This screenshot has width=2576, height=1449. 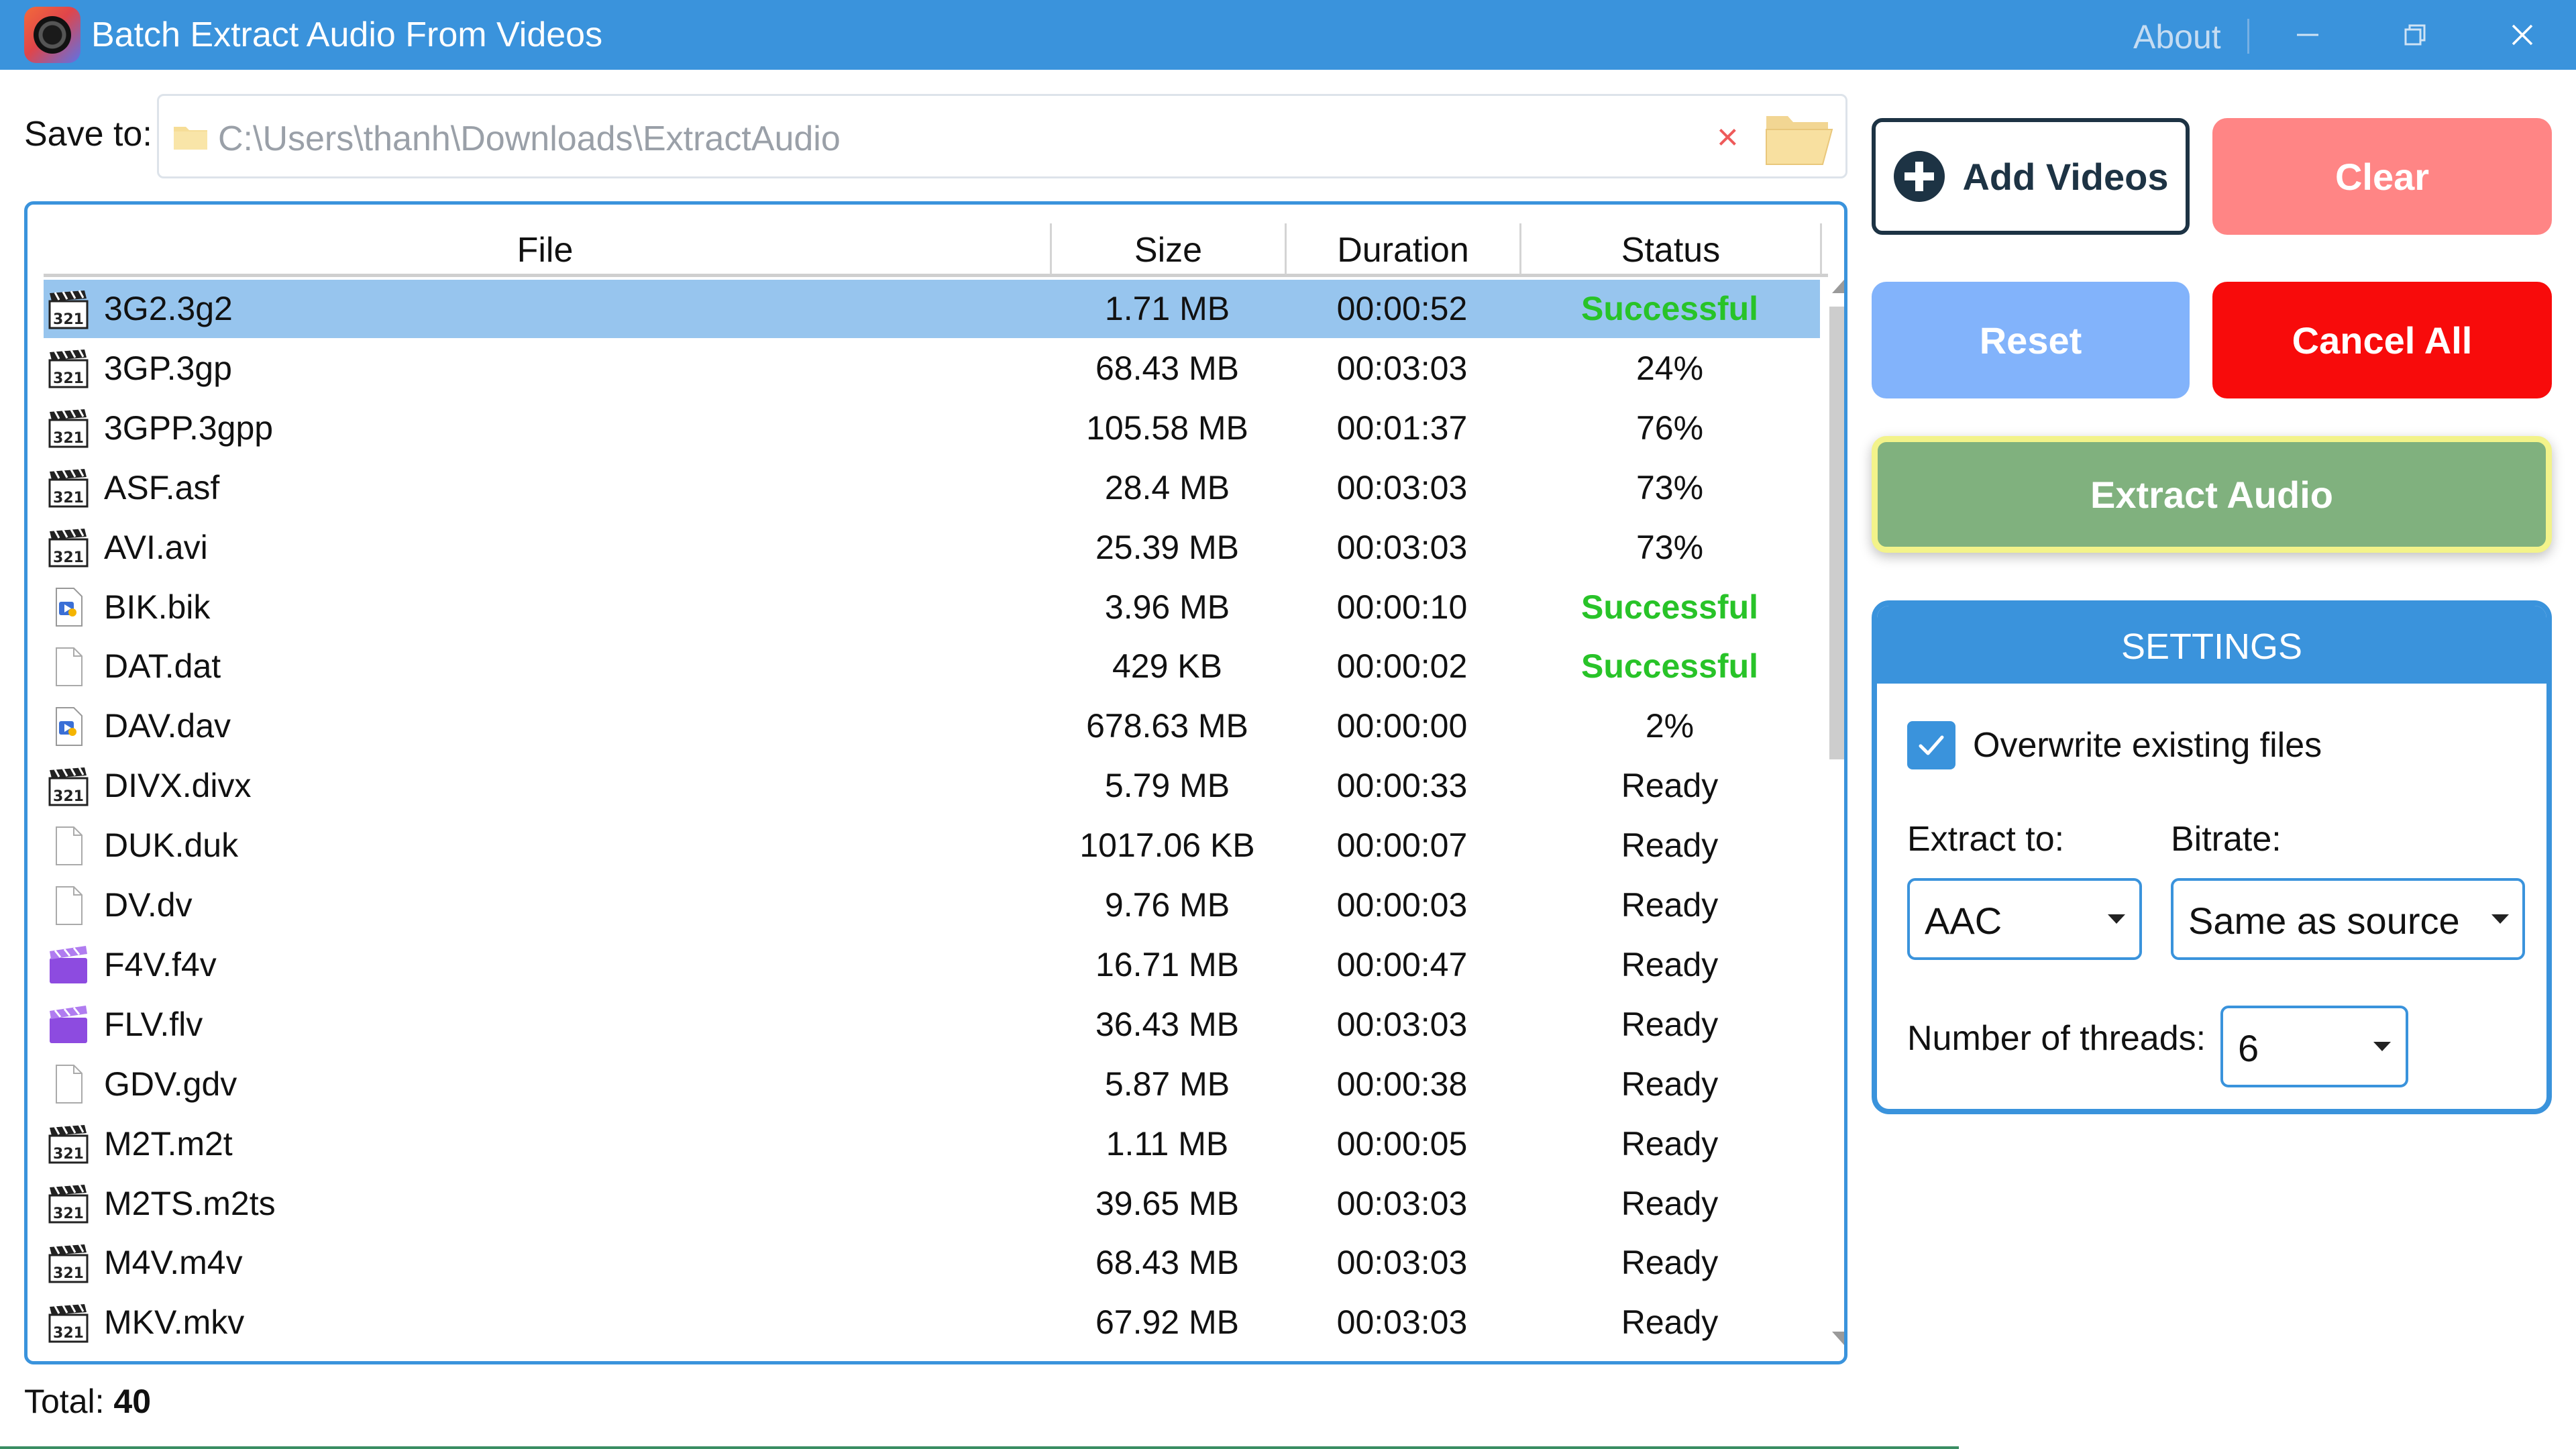 I want to click on clear-button: Clear, so click(x=2382, y=176).